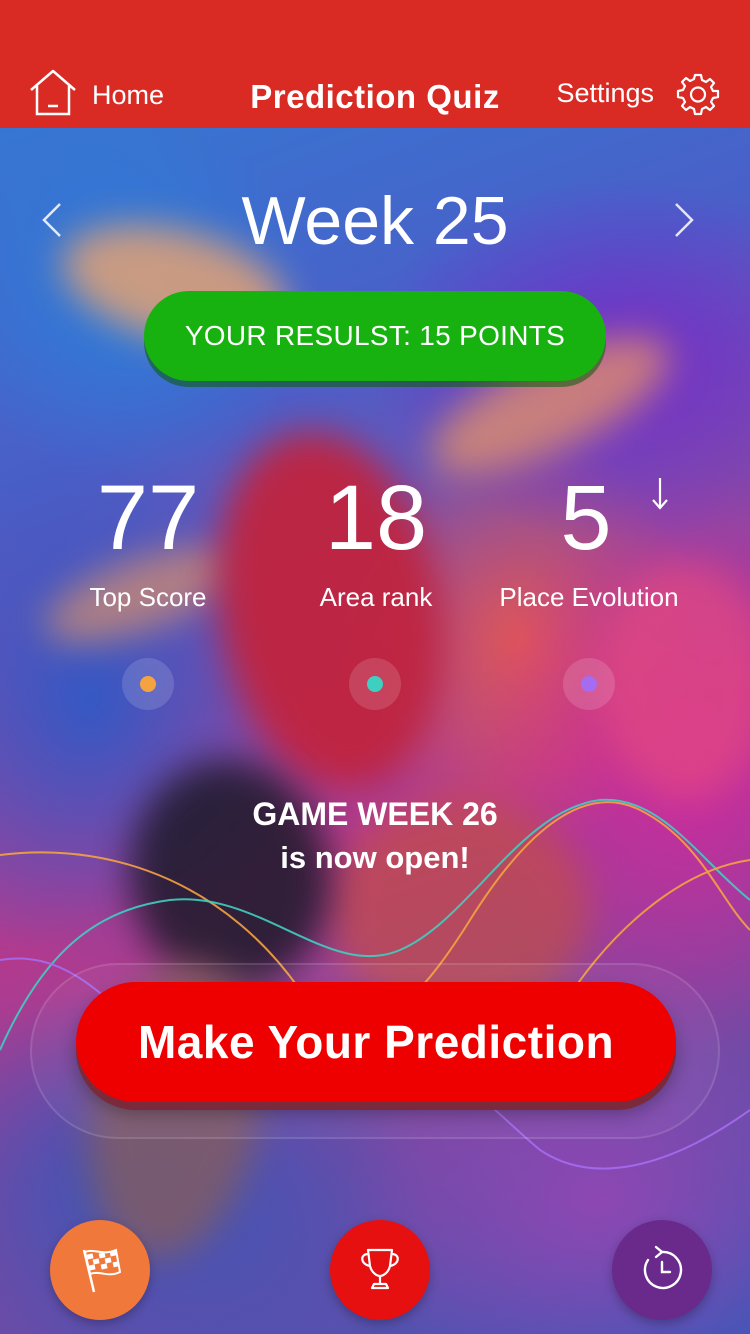 Image resolution: width=750 pixels, height=1334 pixels. What do you see at coordinates (375, 64) in the screenshot?
I see `top-bar: Home Prediction Quiz Settings` at bounding box center [375, 64].